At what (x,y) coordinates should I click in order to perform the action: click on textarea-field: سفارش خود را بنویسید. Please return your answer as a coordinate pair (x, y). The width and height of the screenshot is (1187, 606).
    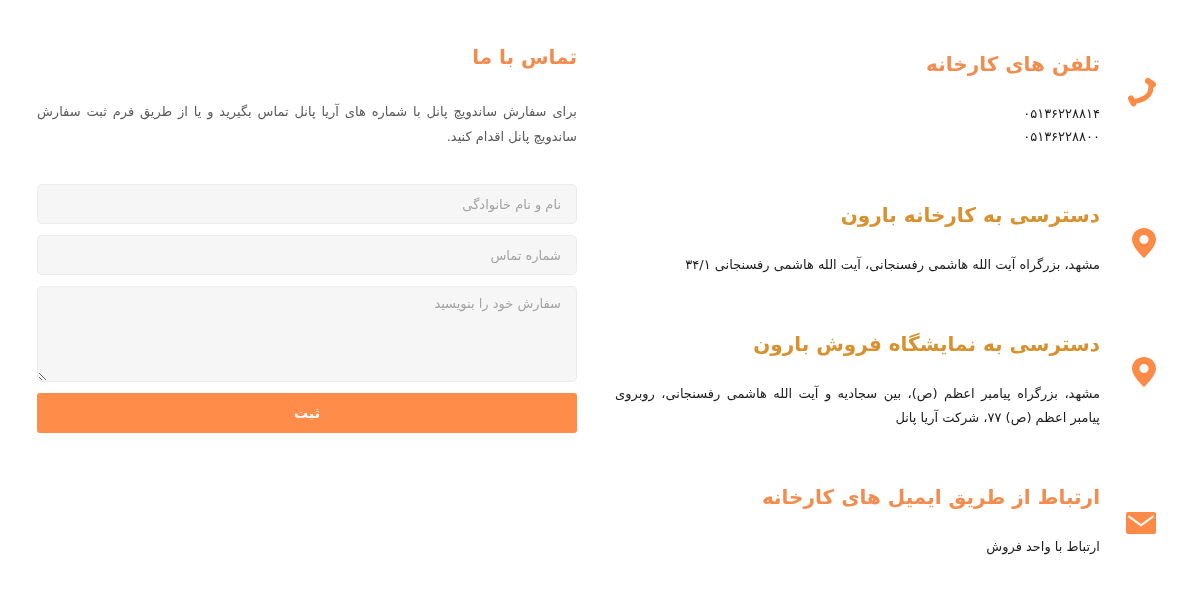
    Looking at the image, I should click on (307, 334).